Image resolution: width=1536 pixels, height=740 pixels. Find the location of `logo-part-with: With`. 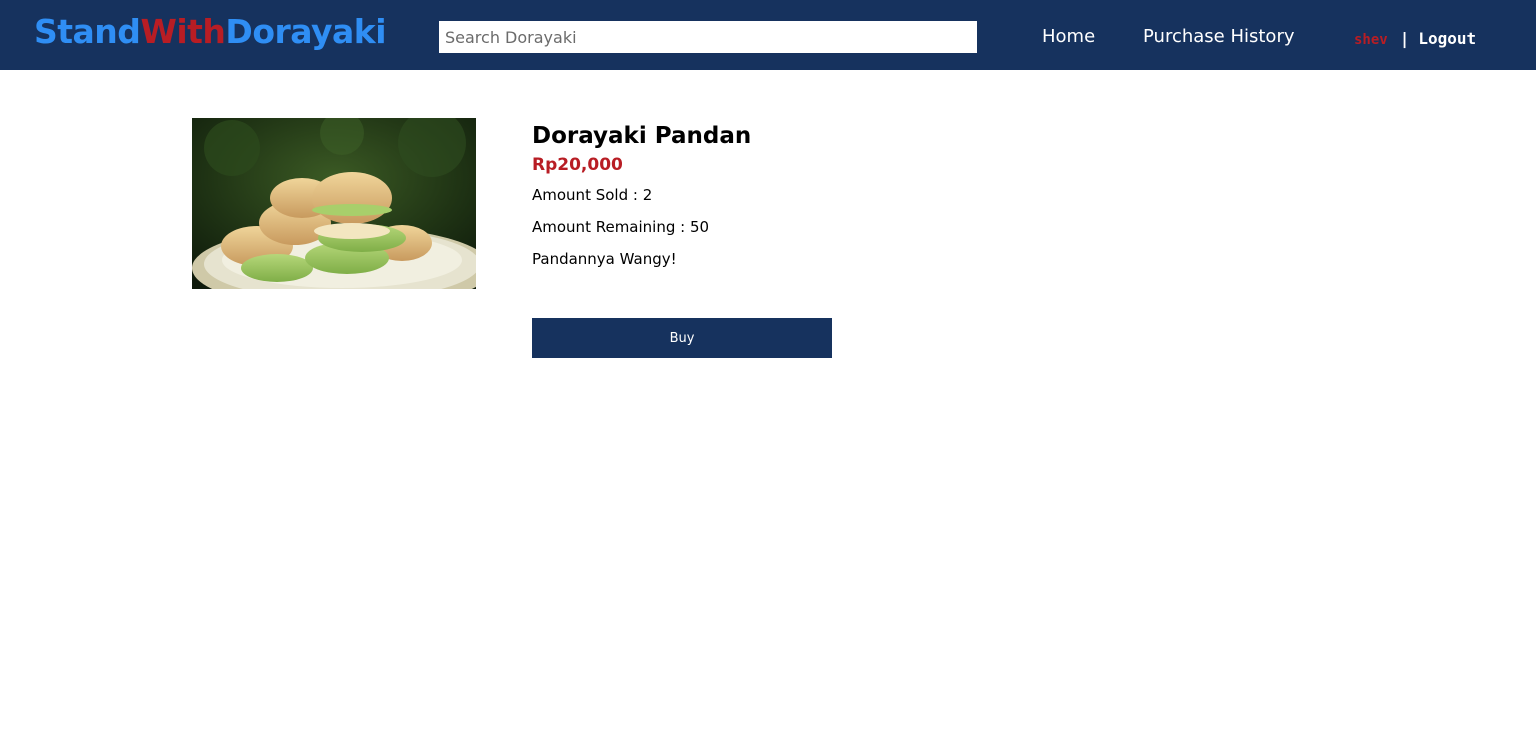

logo-part-with: With is located at coordinates (183, 31).